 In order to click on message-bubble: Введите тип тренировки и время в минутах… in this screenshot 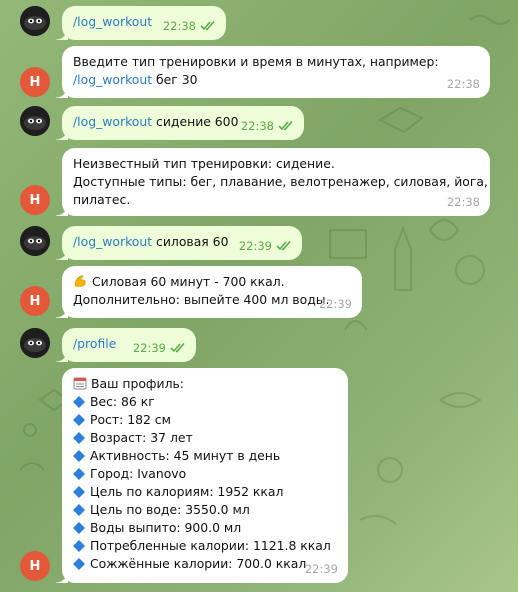, I will do `click(273, 72)`.